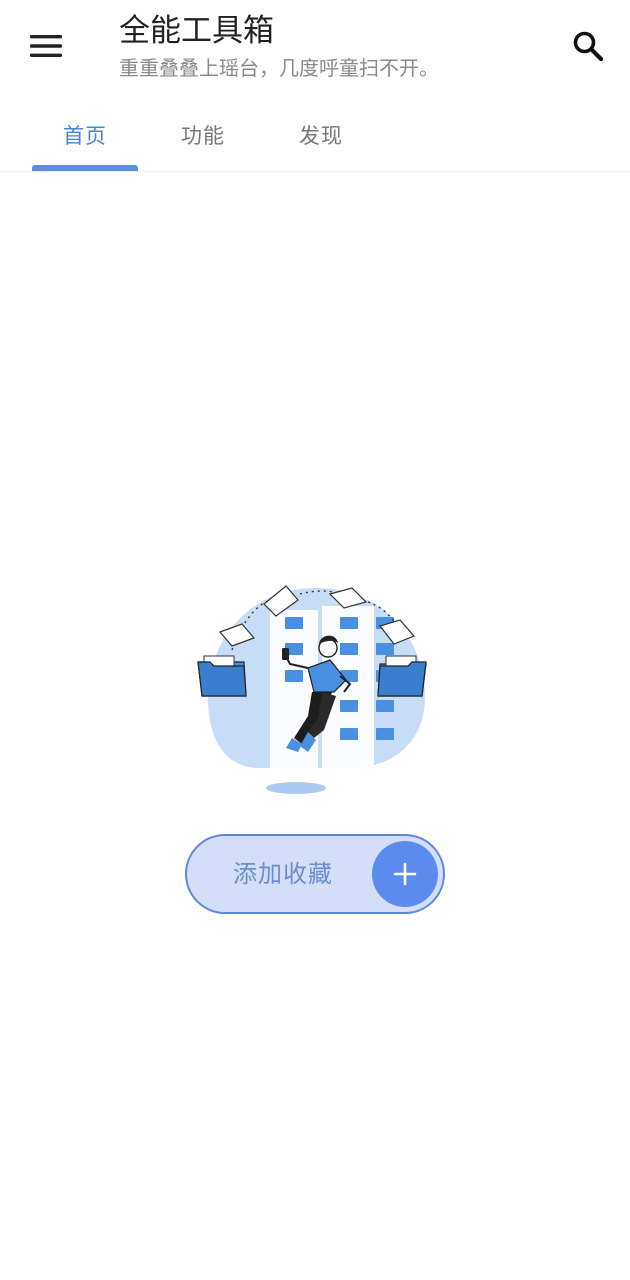 The width and height of the screenshot is (630, 1280). I want to click on search-button, so click(588, 46).